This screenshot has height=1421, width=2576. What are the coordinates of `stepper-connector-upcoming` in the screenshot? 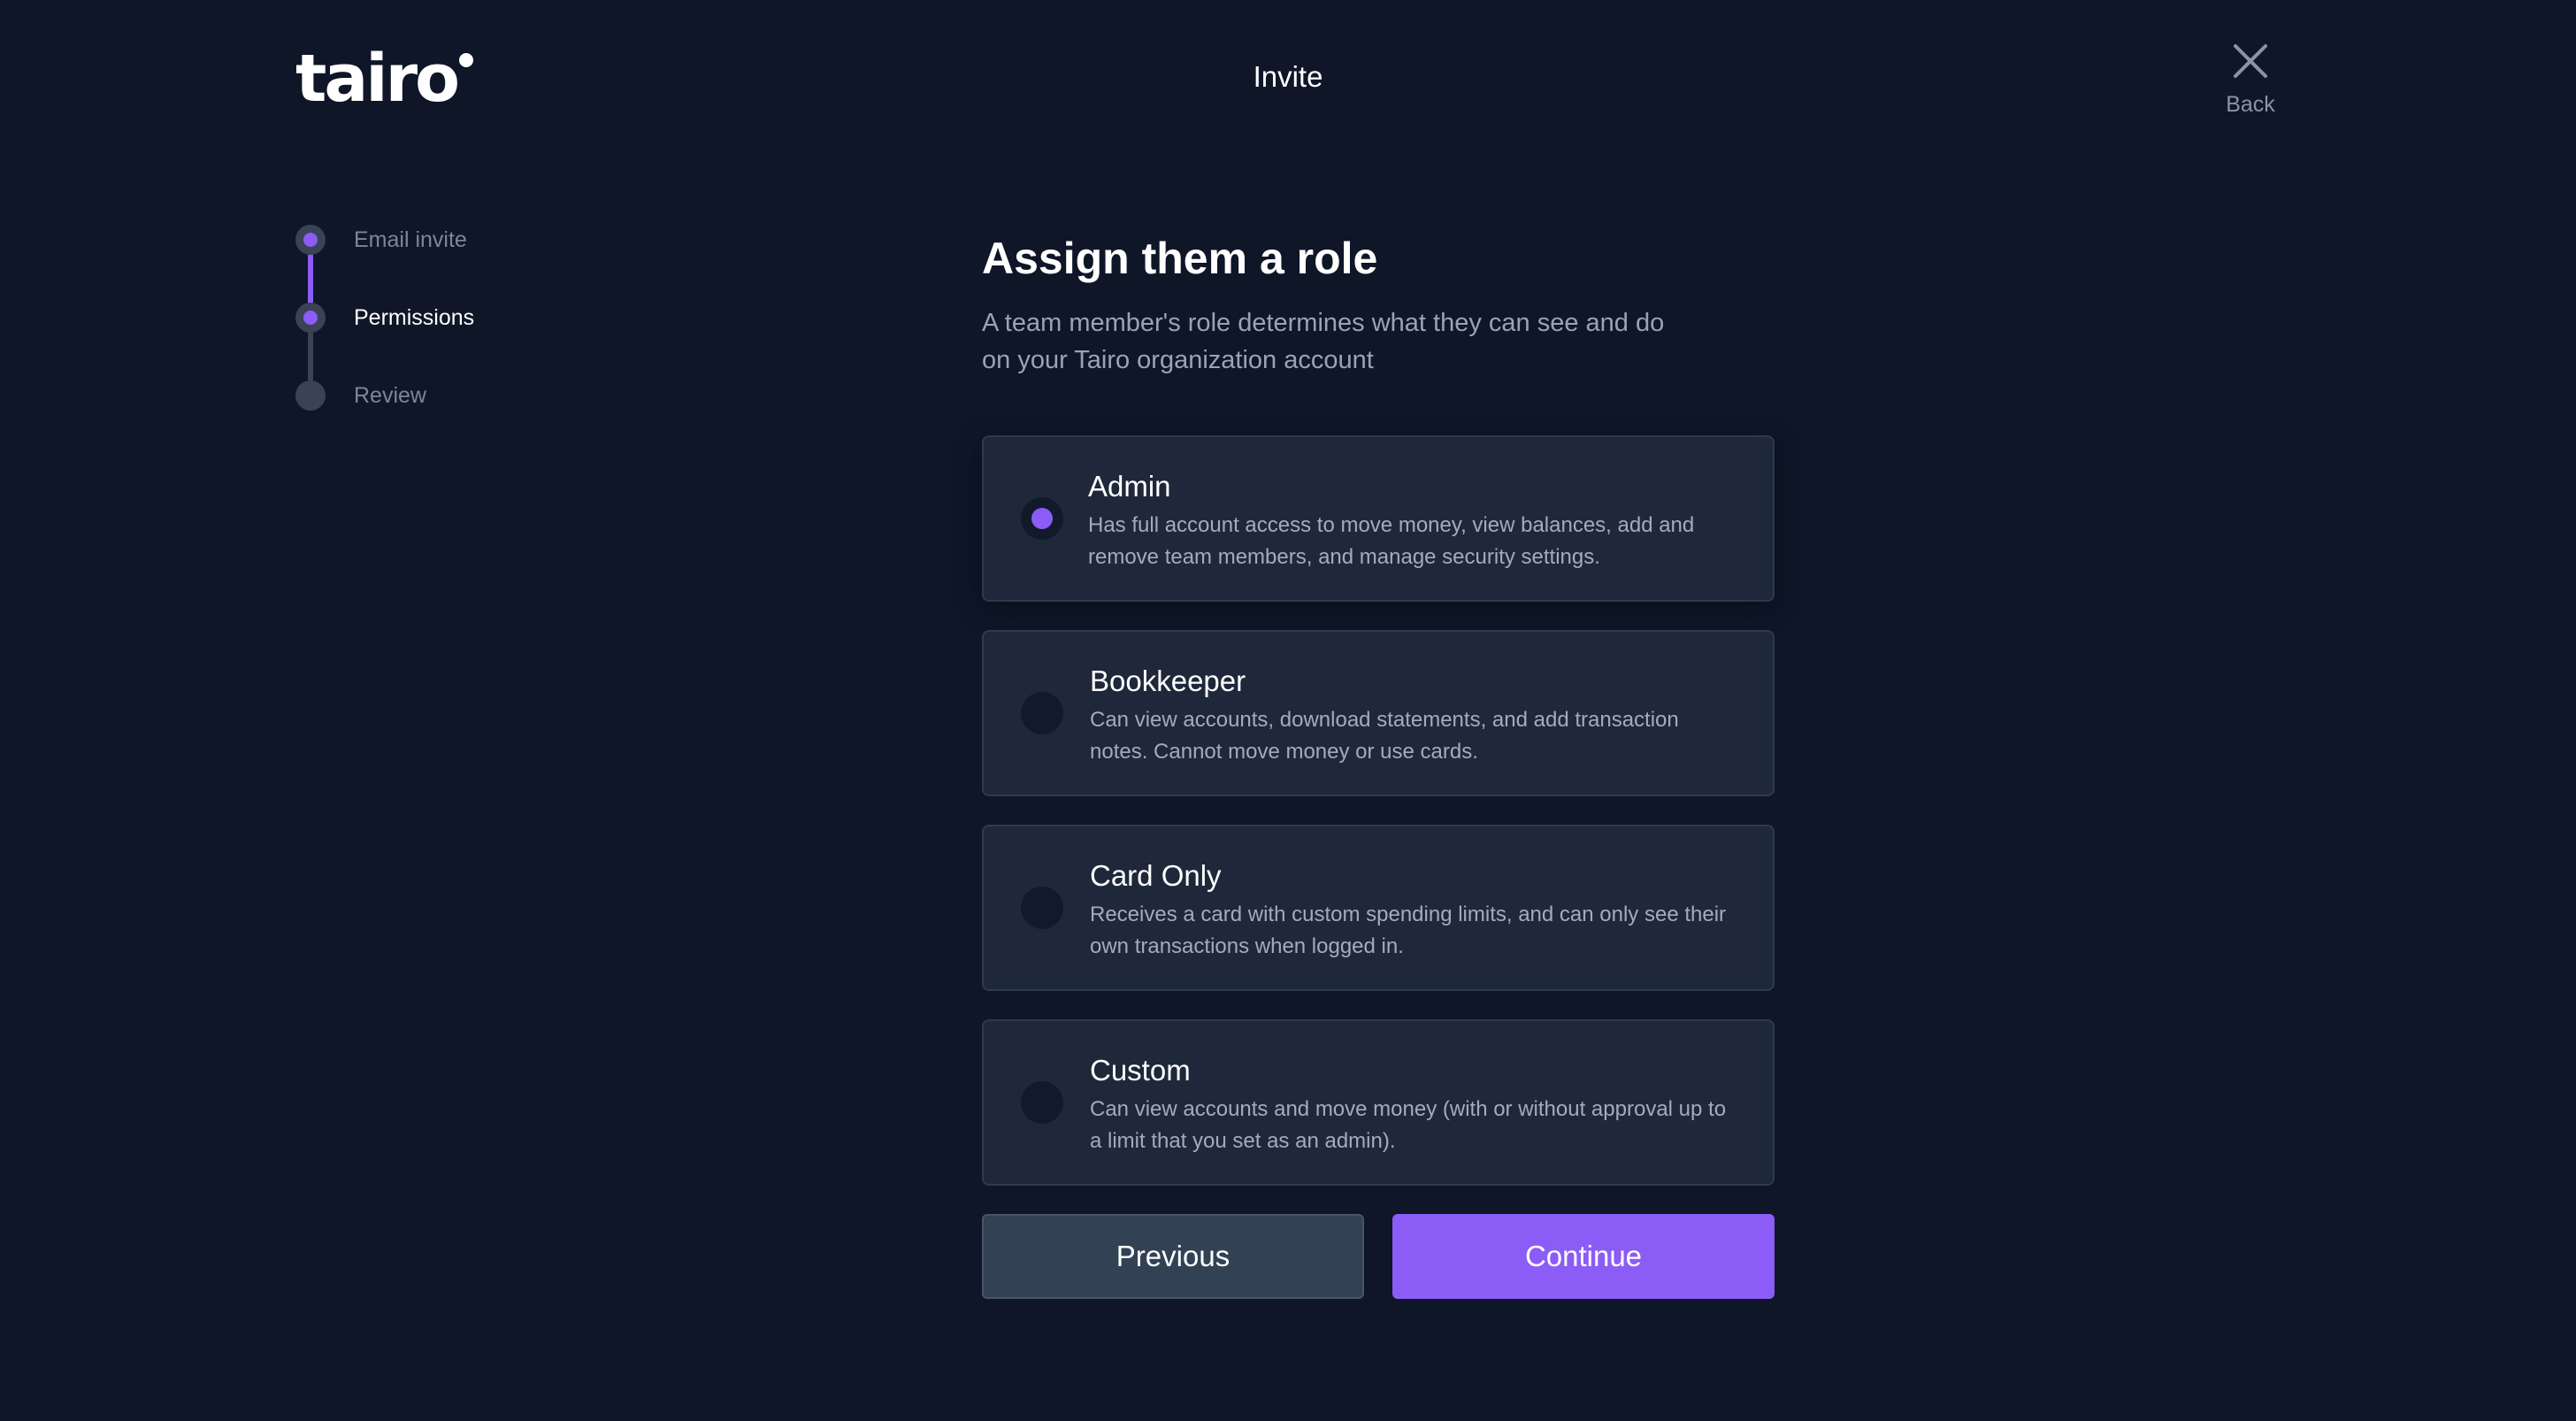 It's located at (310, 356).